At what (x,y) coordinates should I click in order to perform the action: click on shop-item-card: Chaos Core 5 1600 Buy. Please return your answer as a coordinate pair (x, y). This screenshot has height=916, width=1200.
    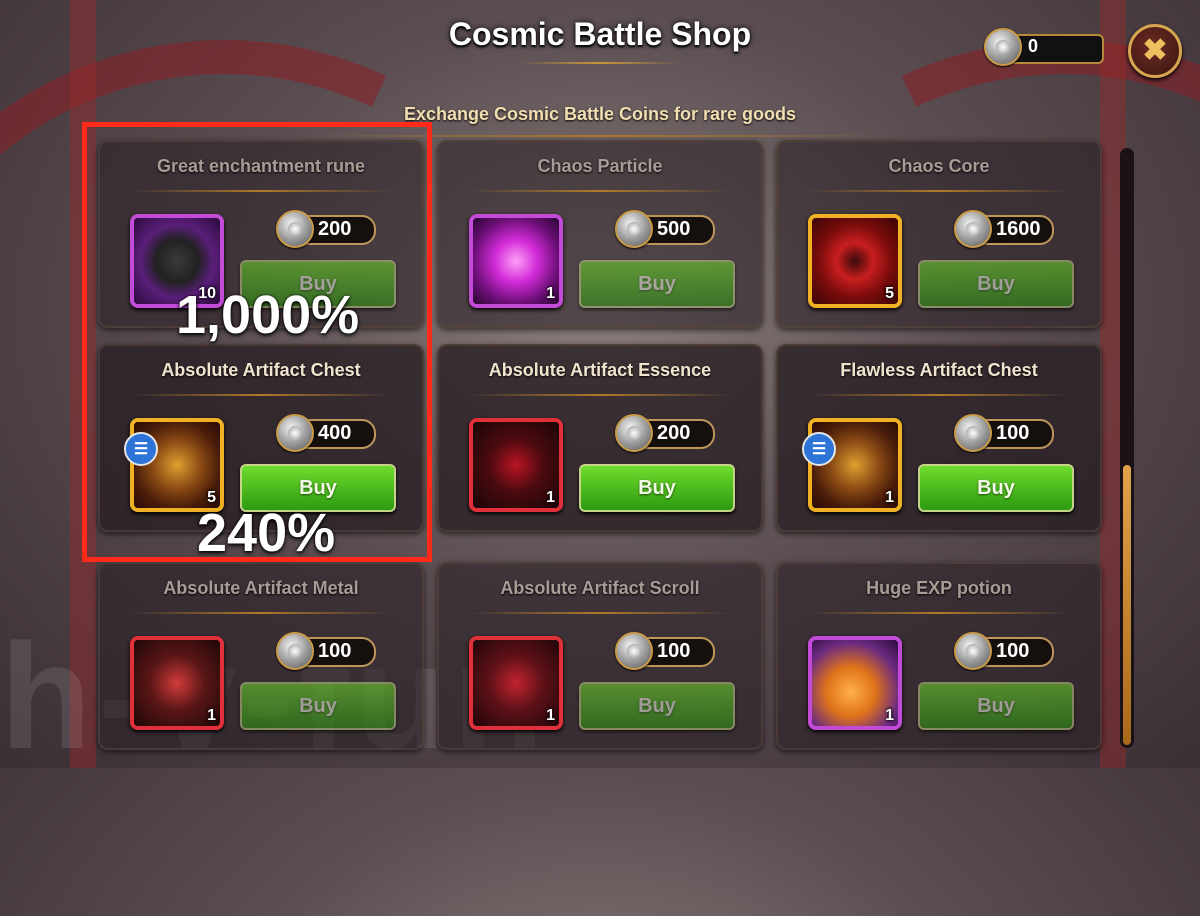
    Looking at the image, I should click on (939, 234).